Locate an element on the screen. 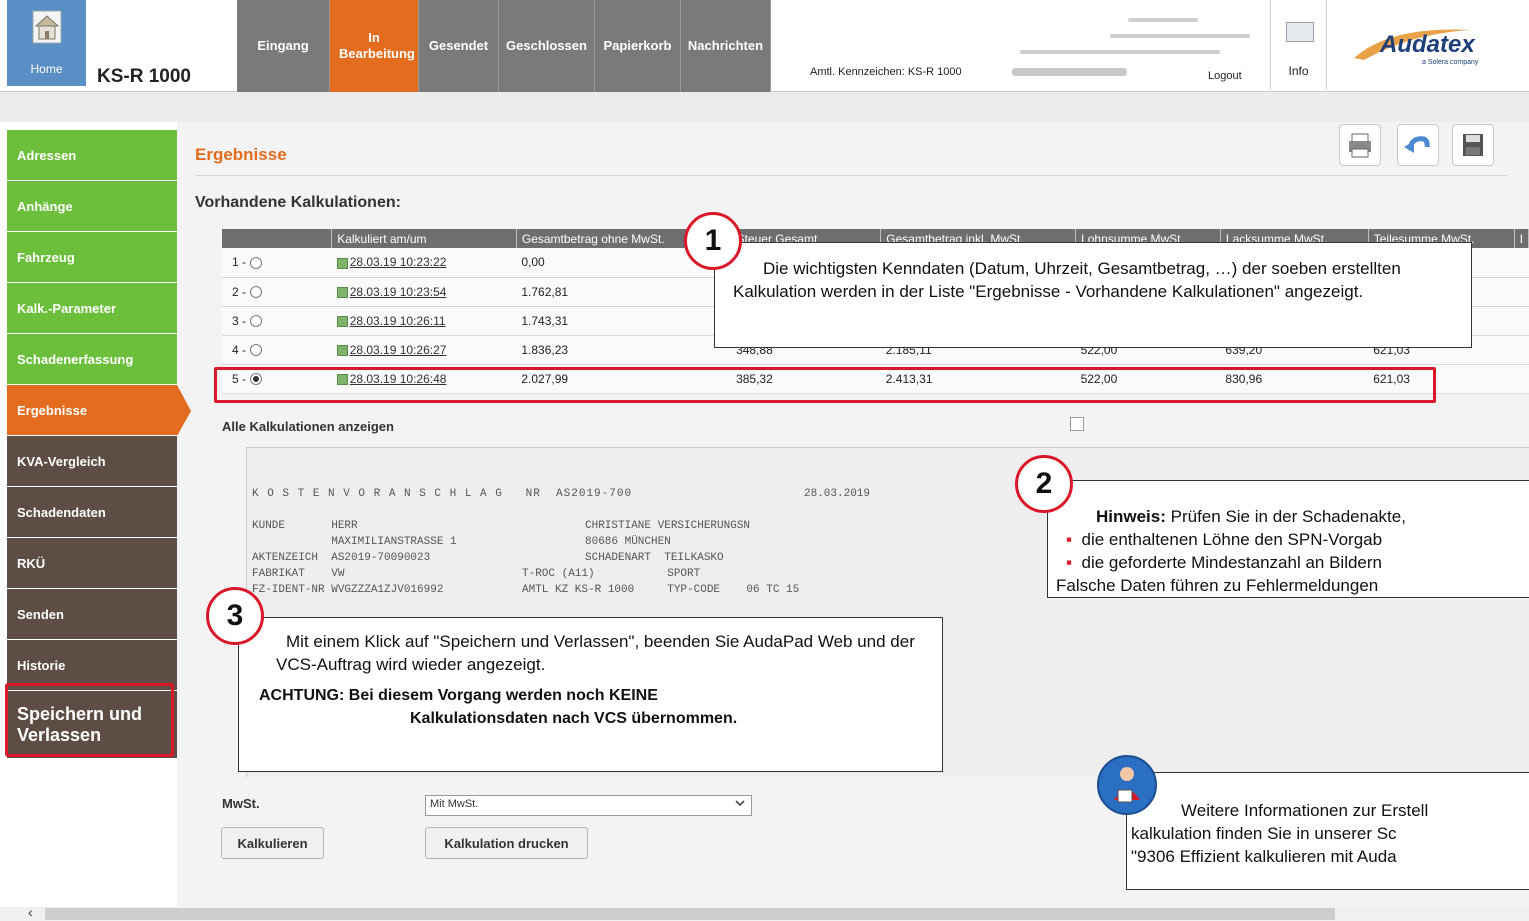 The image size is (1529, 921). undo-button is located at coordinates (1418, 145).